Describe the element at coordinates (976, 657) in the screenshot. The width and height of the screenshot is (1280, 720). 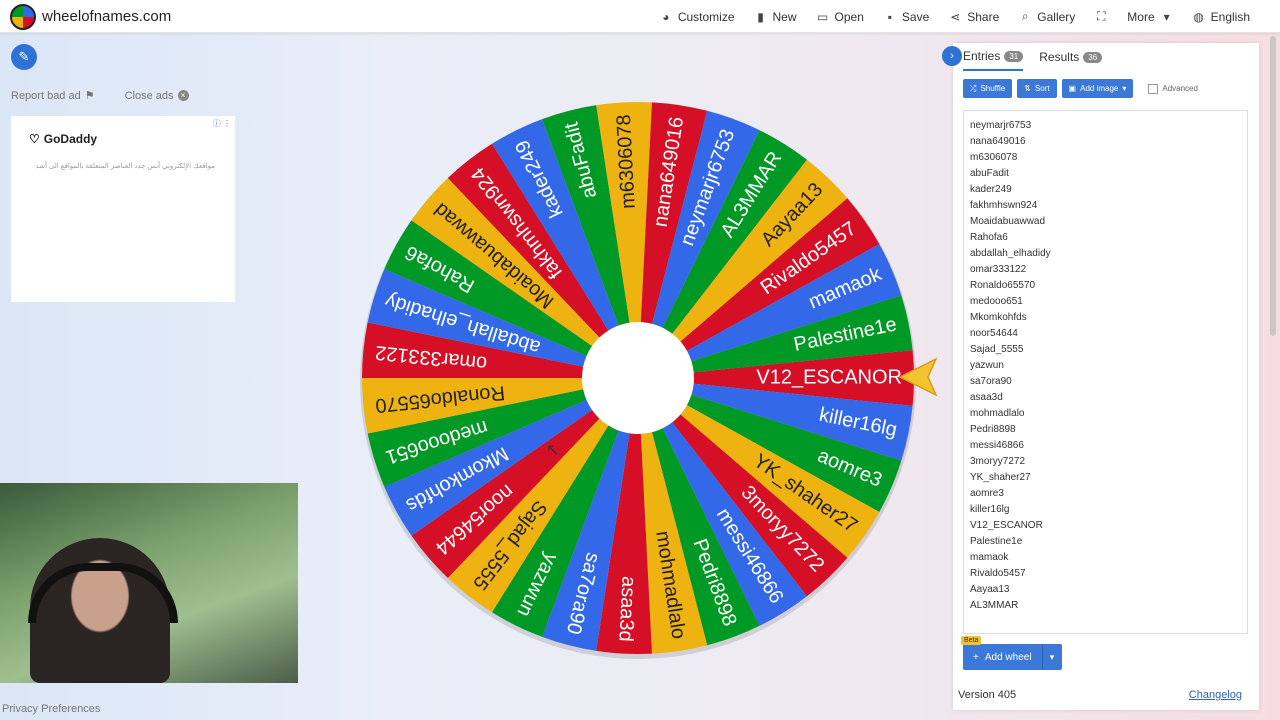
I see `plus-icon: +` at that location.